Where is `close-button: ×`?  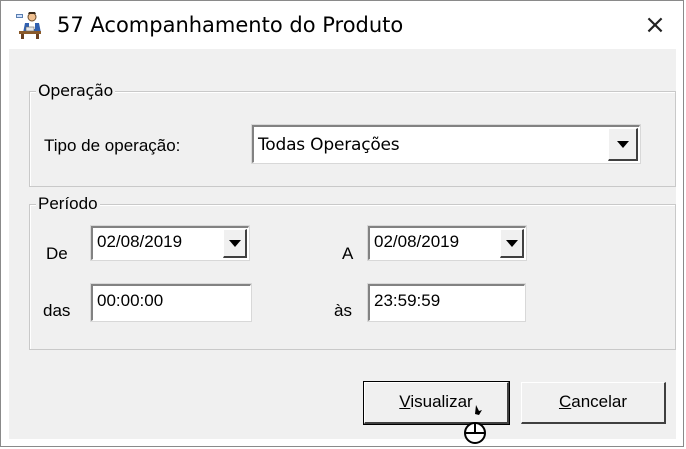
close-button: × is located at coordinates (655, 25).